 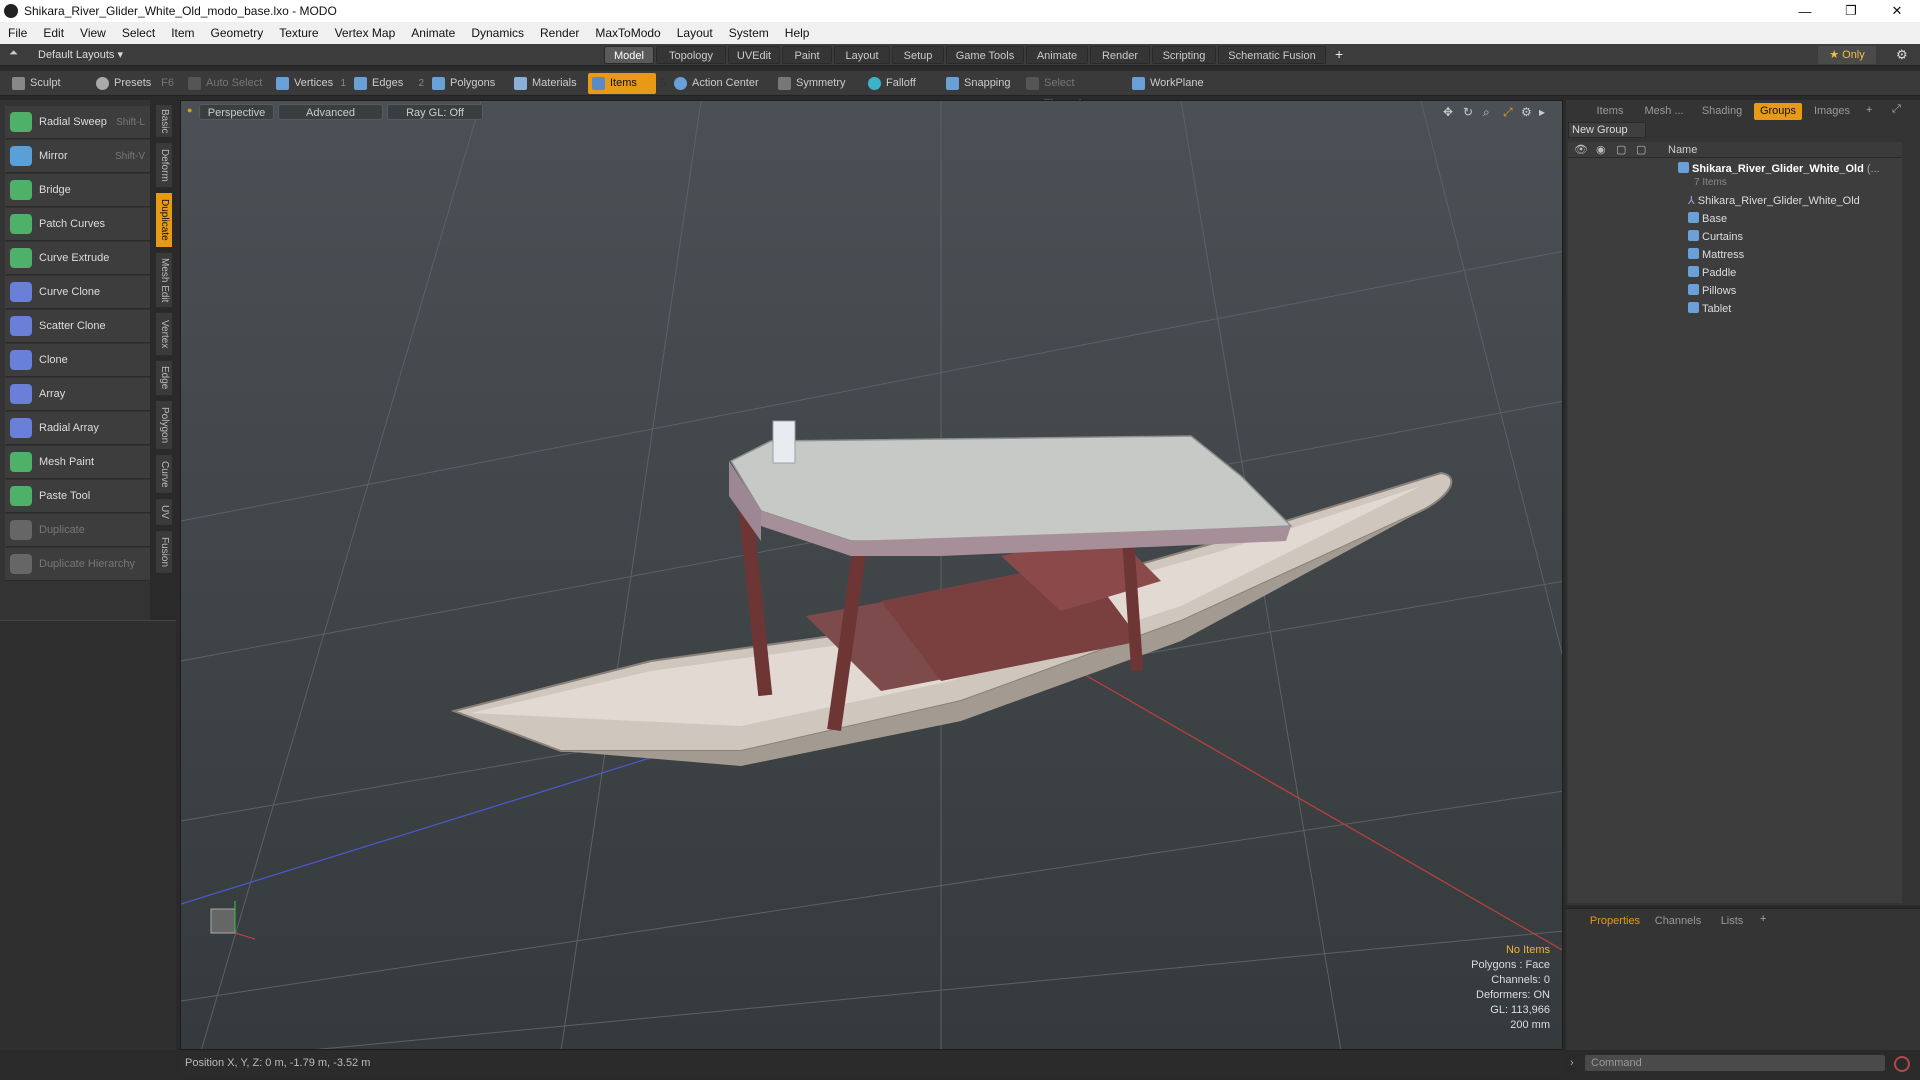 What do you see at coordinates (365, 33) in the screenshot?
I see `menu-vertex-map: Vertex Map` at bounding box center [365, 33].